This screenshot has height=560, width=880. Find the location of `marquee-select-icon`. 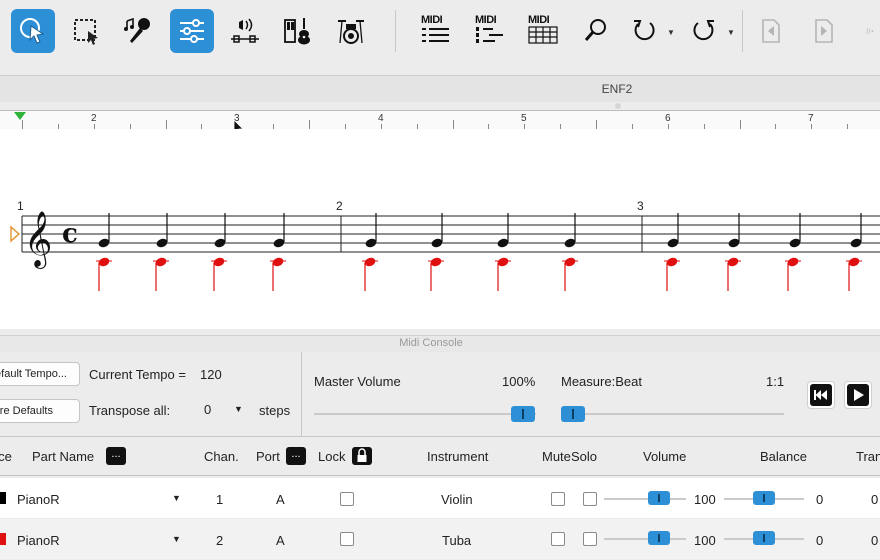

marquee-select-icon is located at coordinates (86, 32).